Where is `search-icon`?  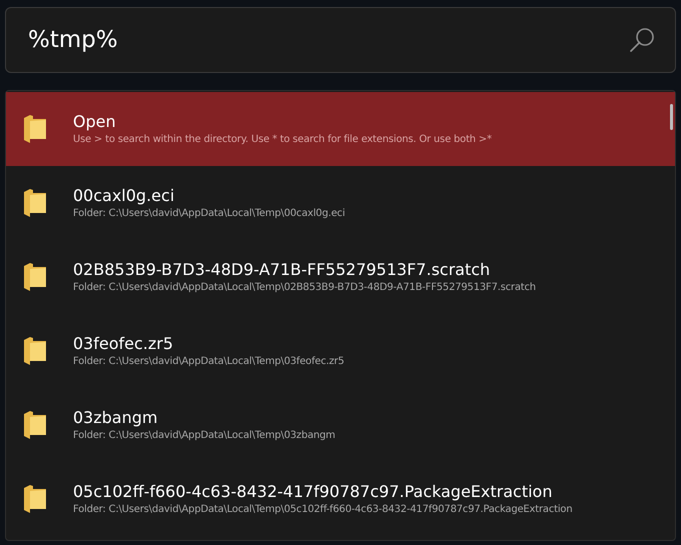 search-icon is located at coordinates (642, 40).